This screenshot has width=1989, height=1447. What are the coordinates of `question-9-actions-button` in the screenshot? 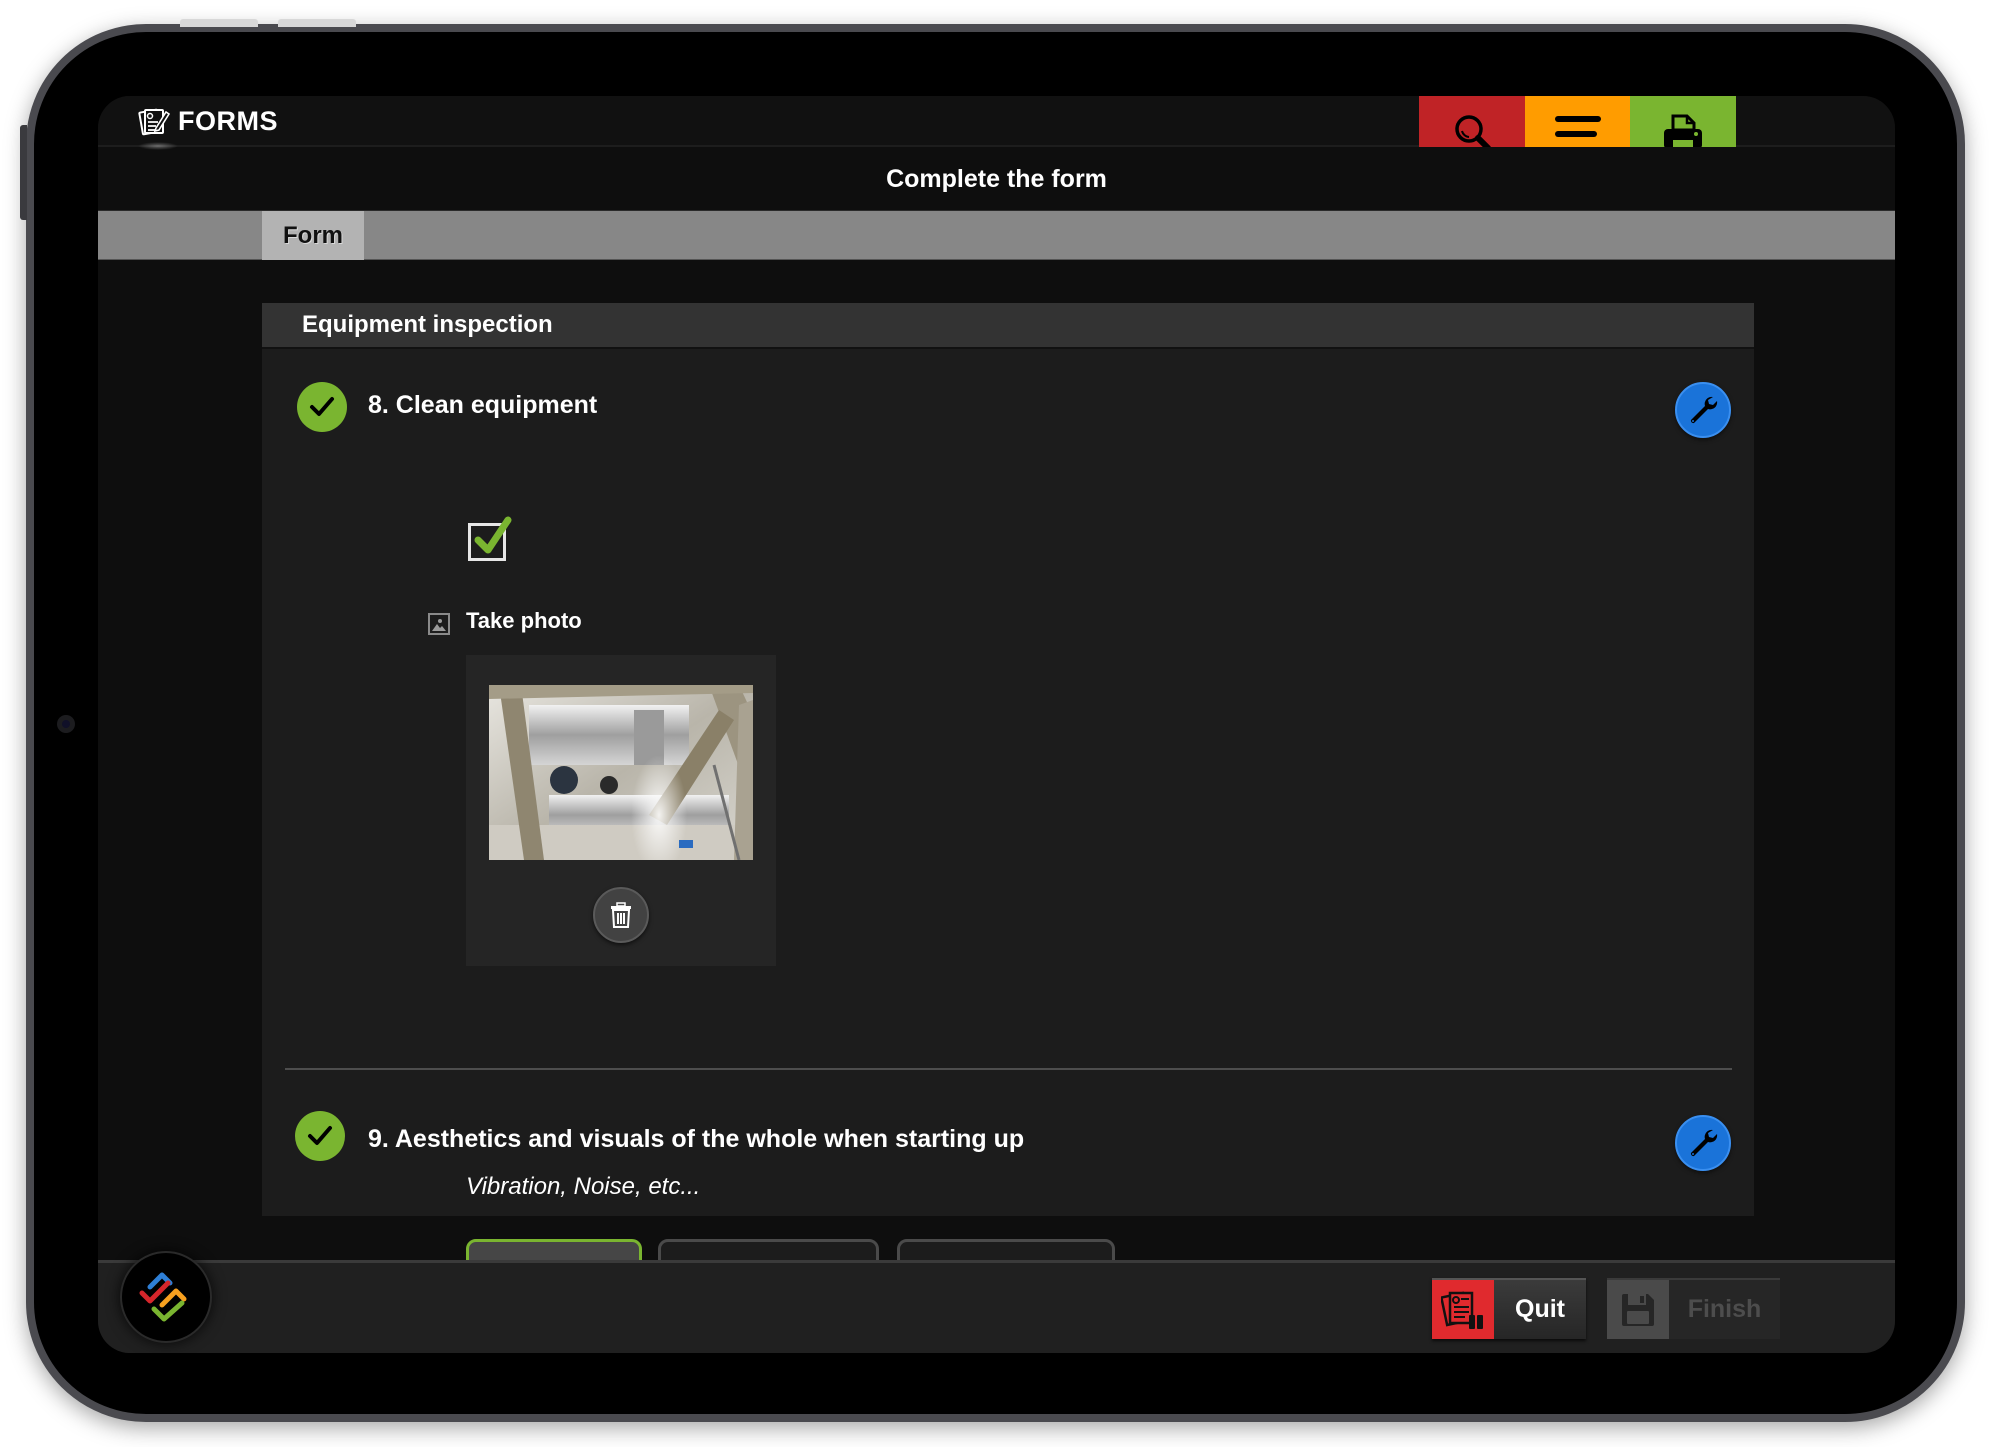 It's located at (1703, 1143).